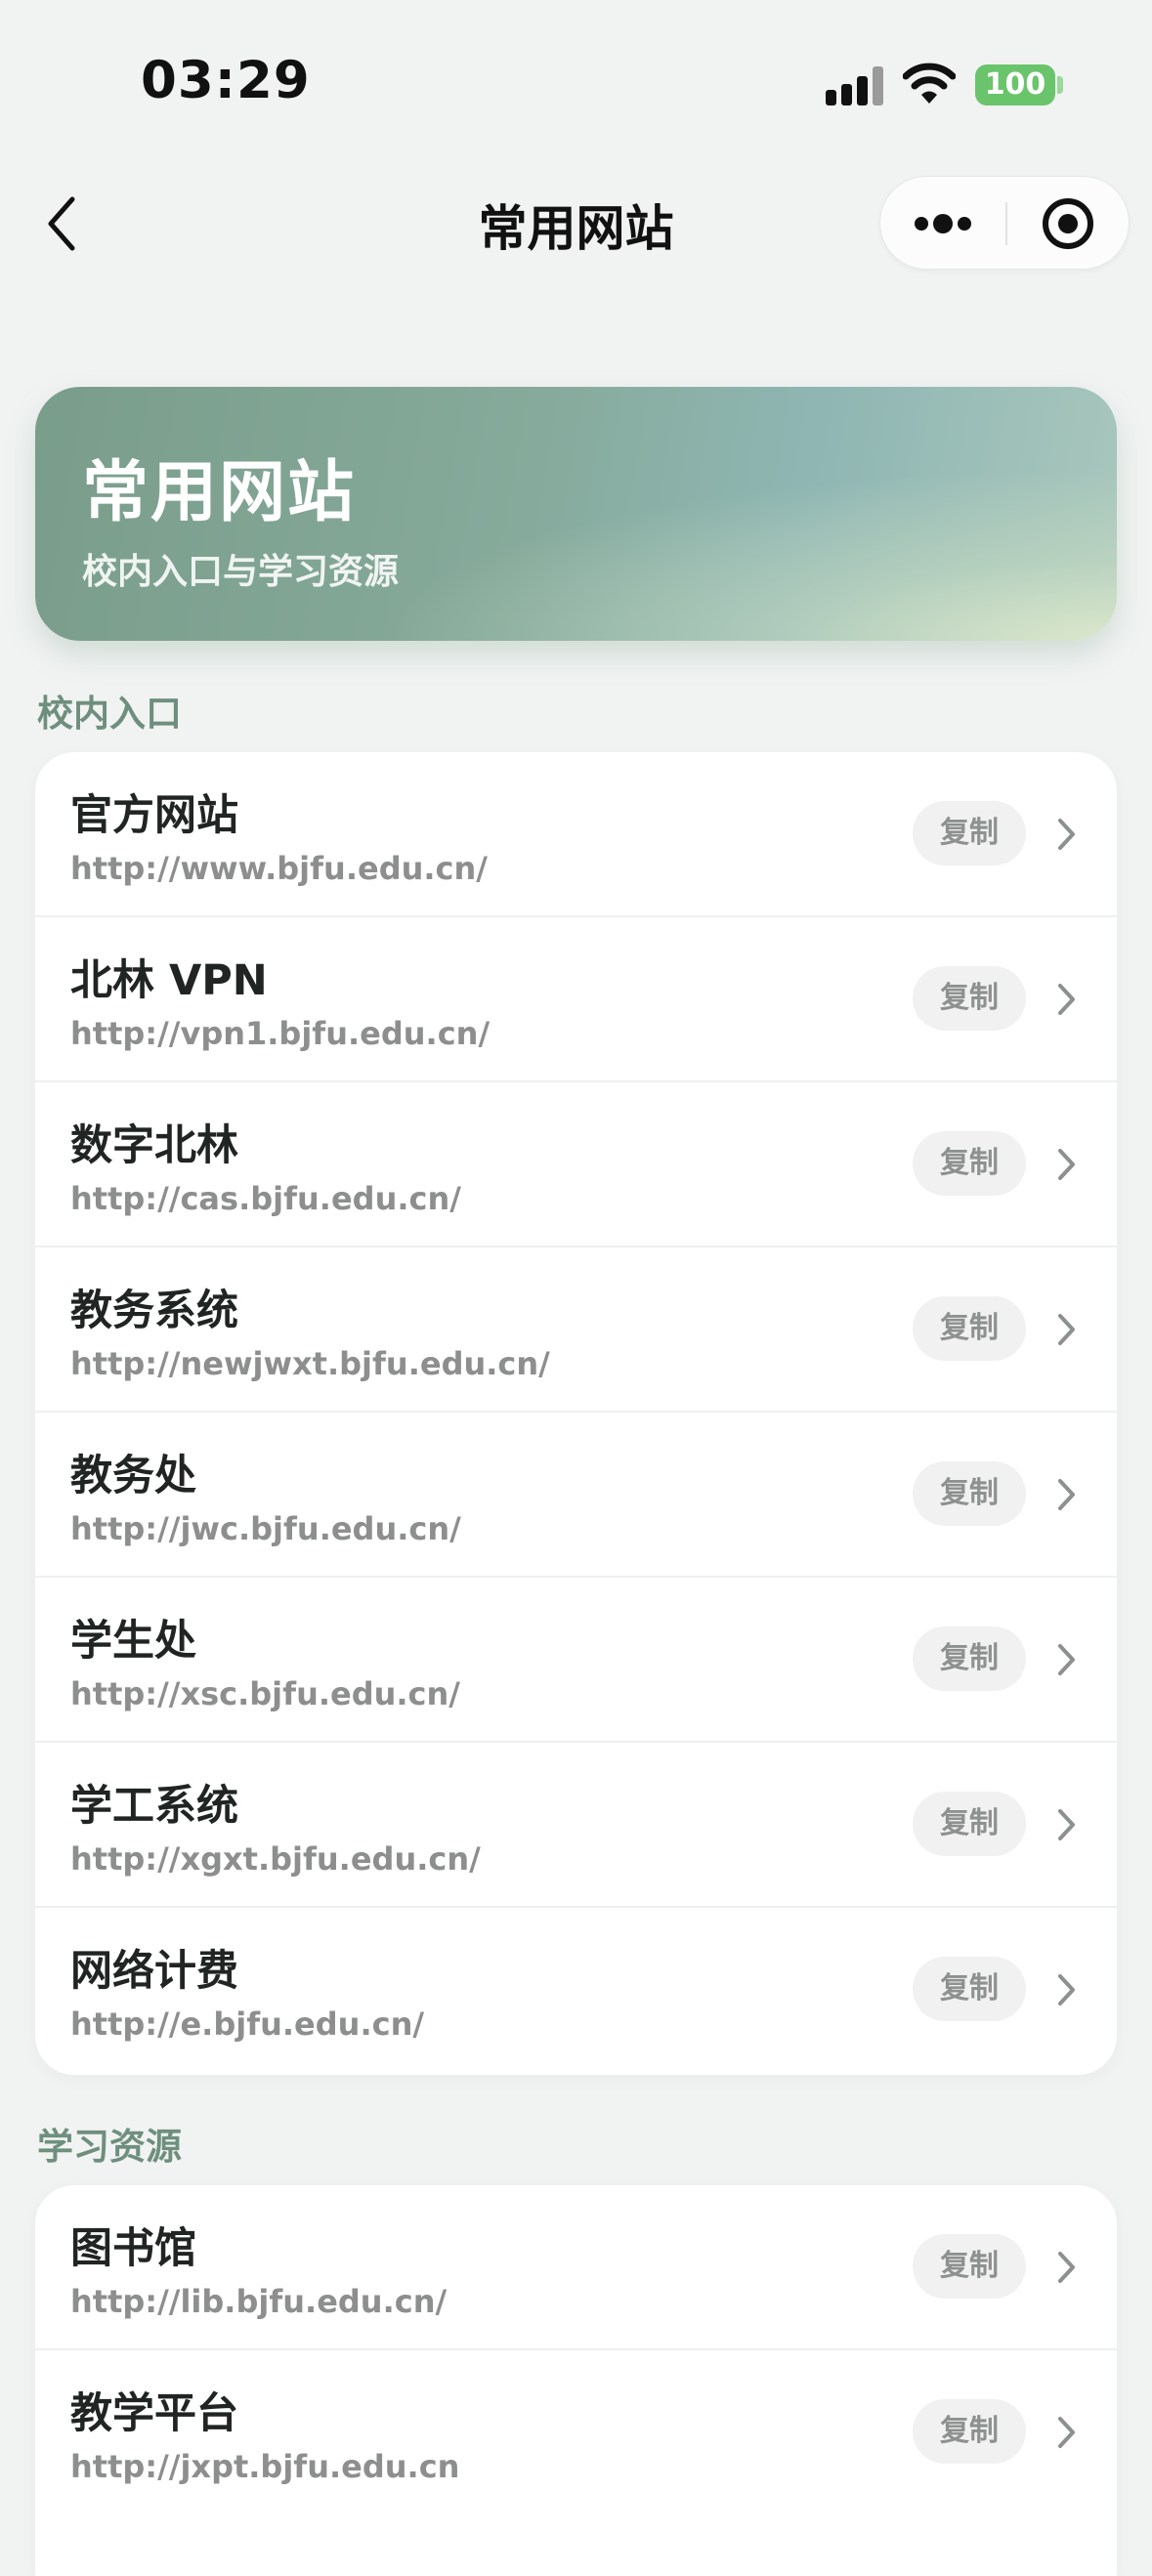  Describe the element at coordinates (576, 1164) in the screenshot. I see `list-item: 数字北林 http://cas.bjfu.edu.cn/ 复制` at that location.